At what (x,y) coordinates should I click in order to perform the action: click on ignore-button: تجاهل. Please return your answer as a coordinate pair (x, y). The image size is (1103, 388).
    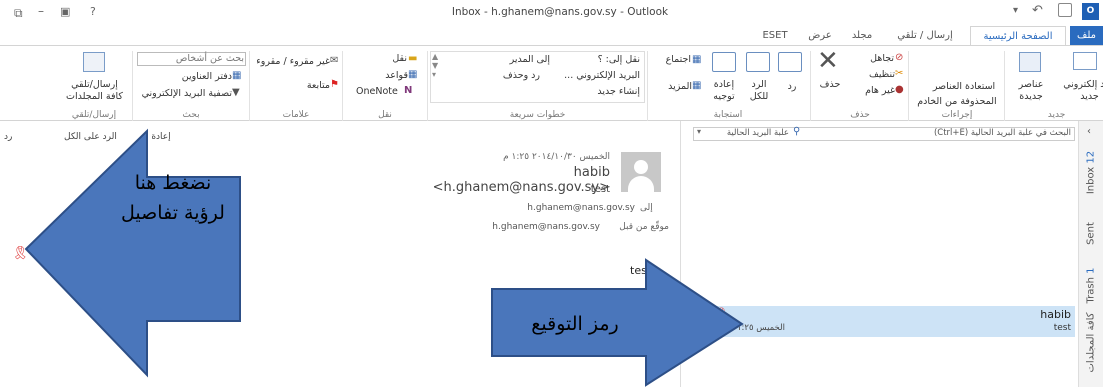
    Looking at the image, I should click on (877, 58).